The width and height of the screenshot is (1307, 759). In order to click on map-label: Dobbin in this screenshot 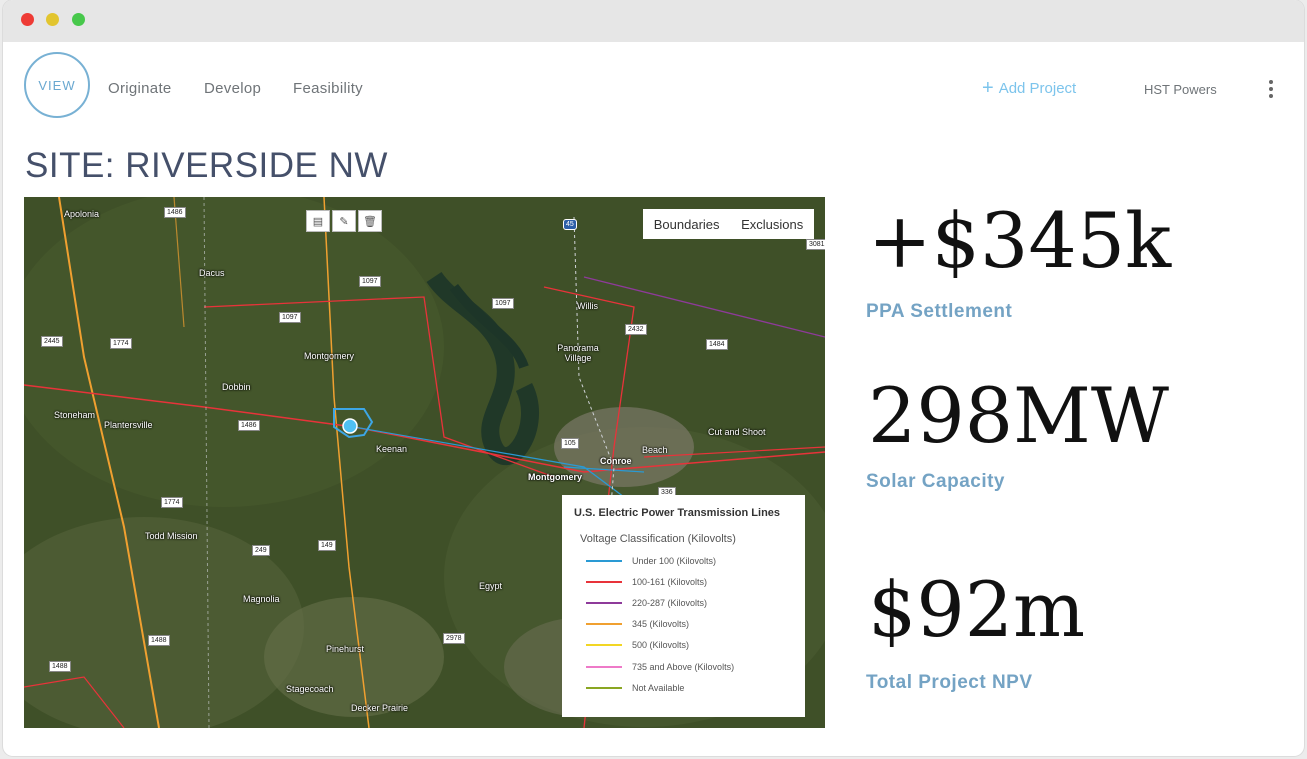, I will do `click(236, 387)`.